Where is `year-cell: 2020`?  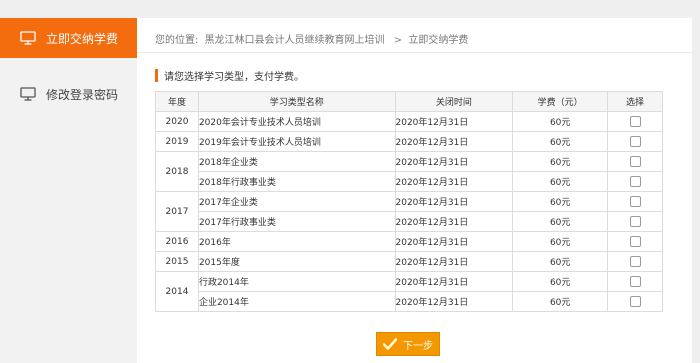
year-cell: 2020 is located at coordinates (177, 121).